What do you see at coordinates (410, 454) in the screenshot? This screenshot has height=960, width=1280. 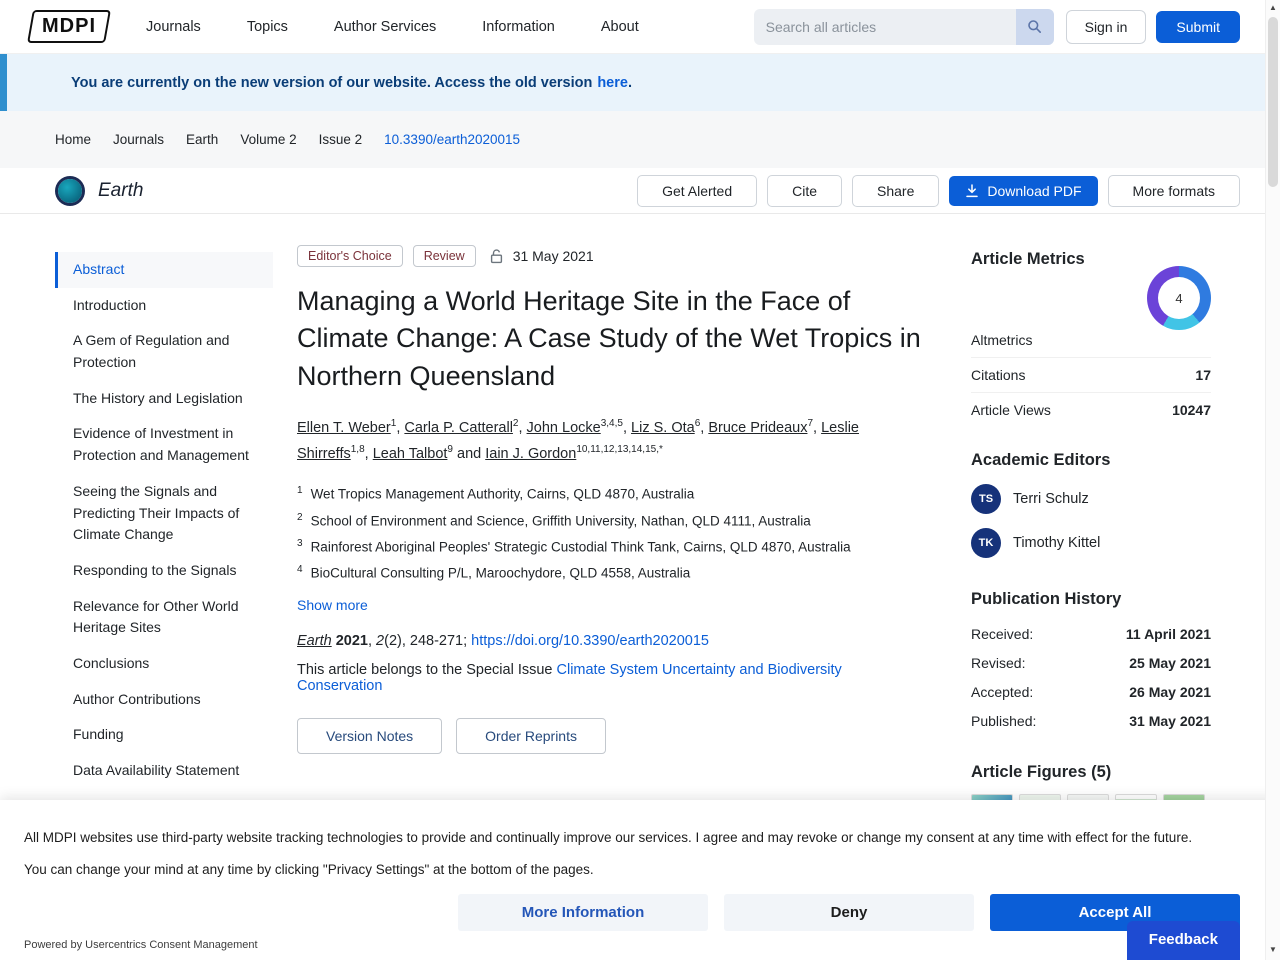 I see `author-link: Leah Talbot` at bounding box center [410, 454].